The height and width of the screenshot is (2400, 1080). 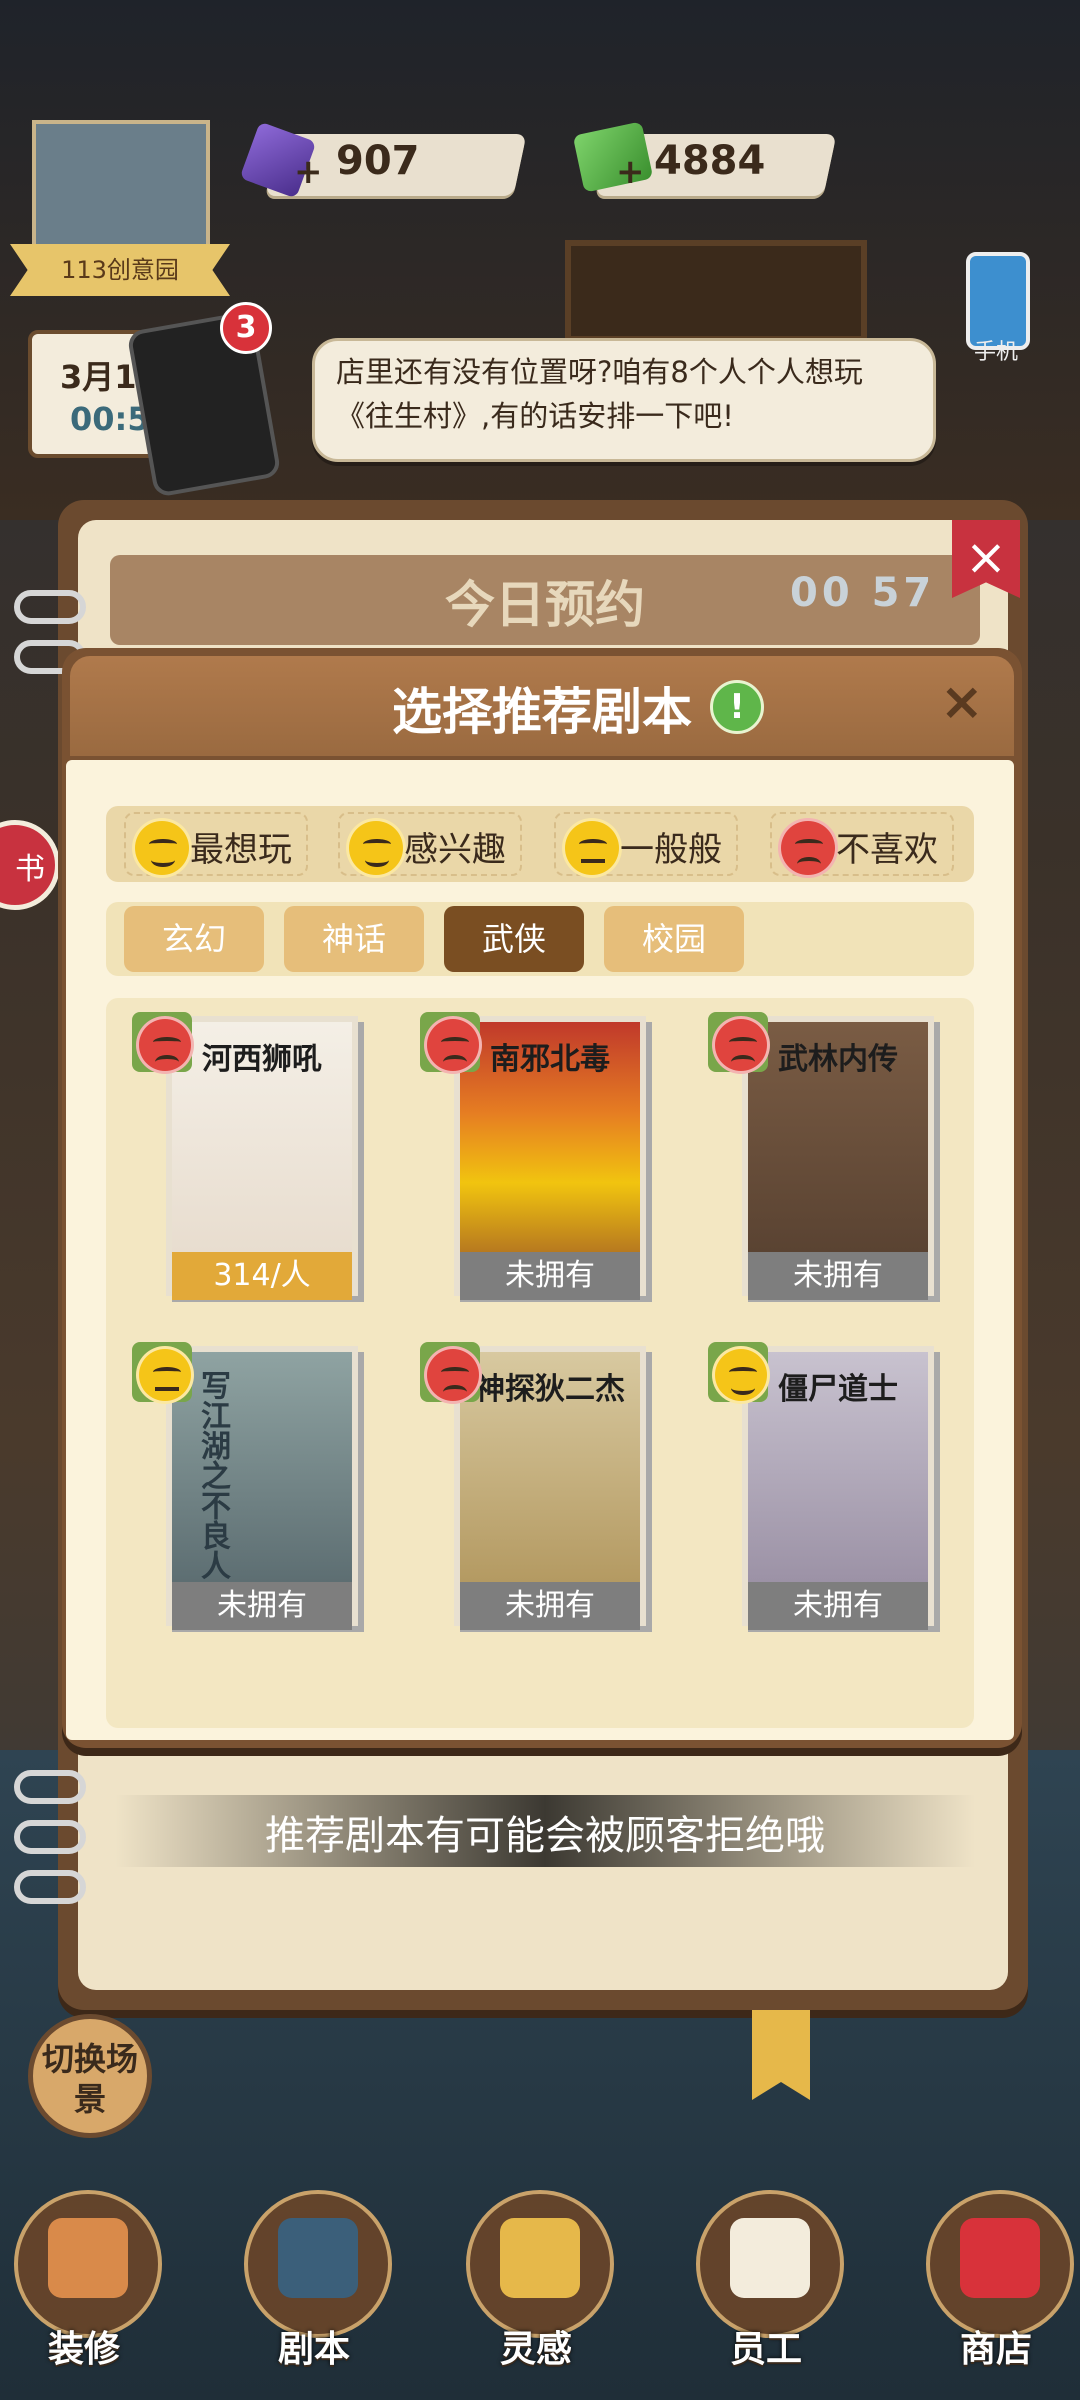 What do you see at coordinates (378, 161) in the screenshot?
I see `gem-count: 907` at bounding box center [378, 161].